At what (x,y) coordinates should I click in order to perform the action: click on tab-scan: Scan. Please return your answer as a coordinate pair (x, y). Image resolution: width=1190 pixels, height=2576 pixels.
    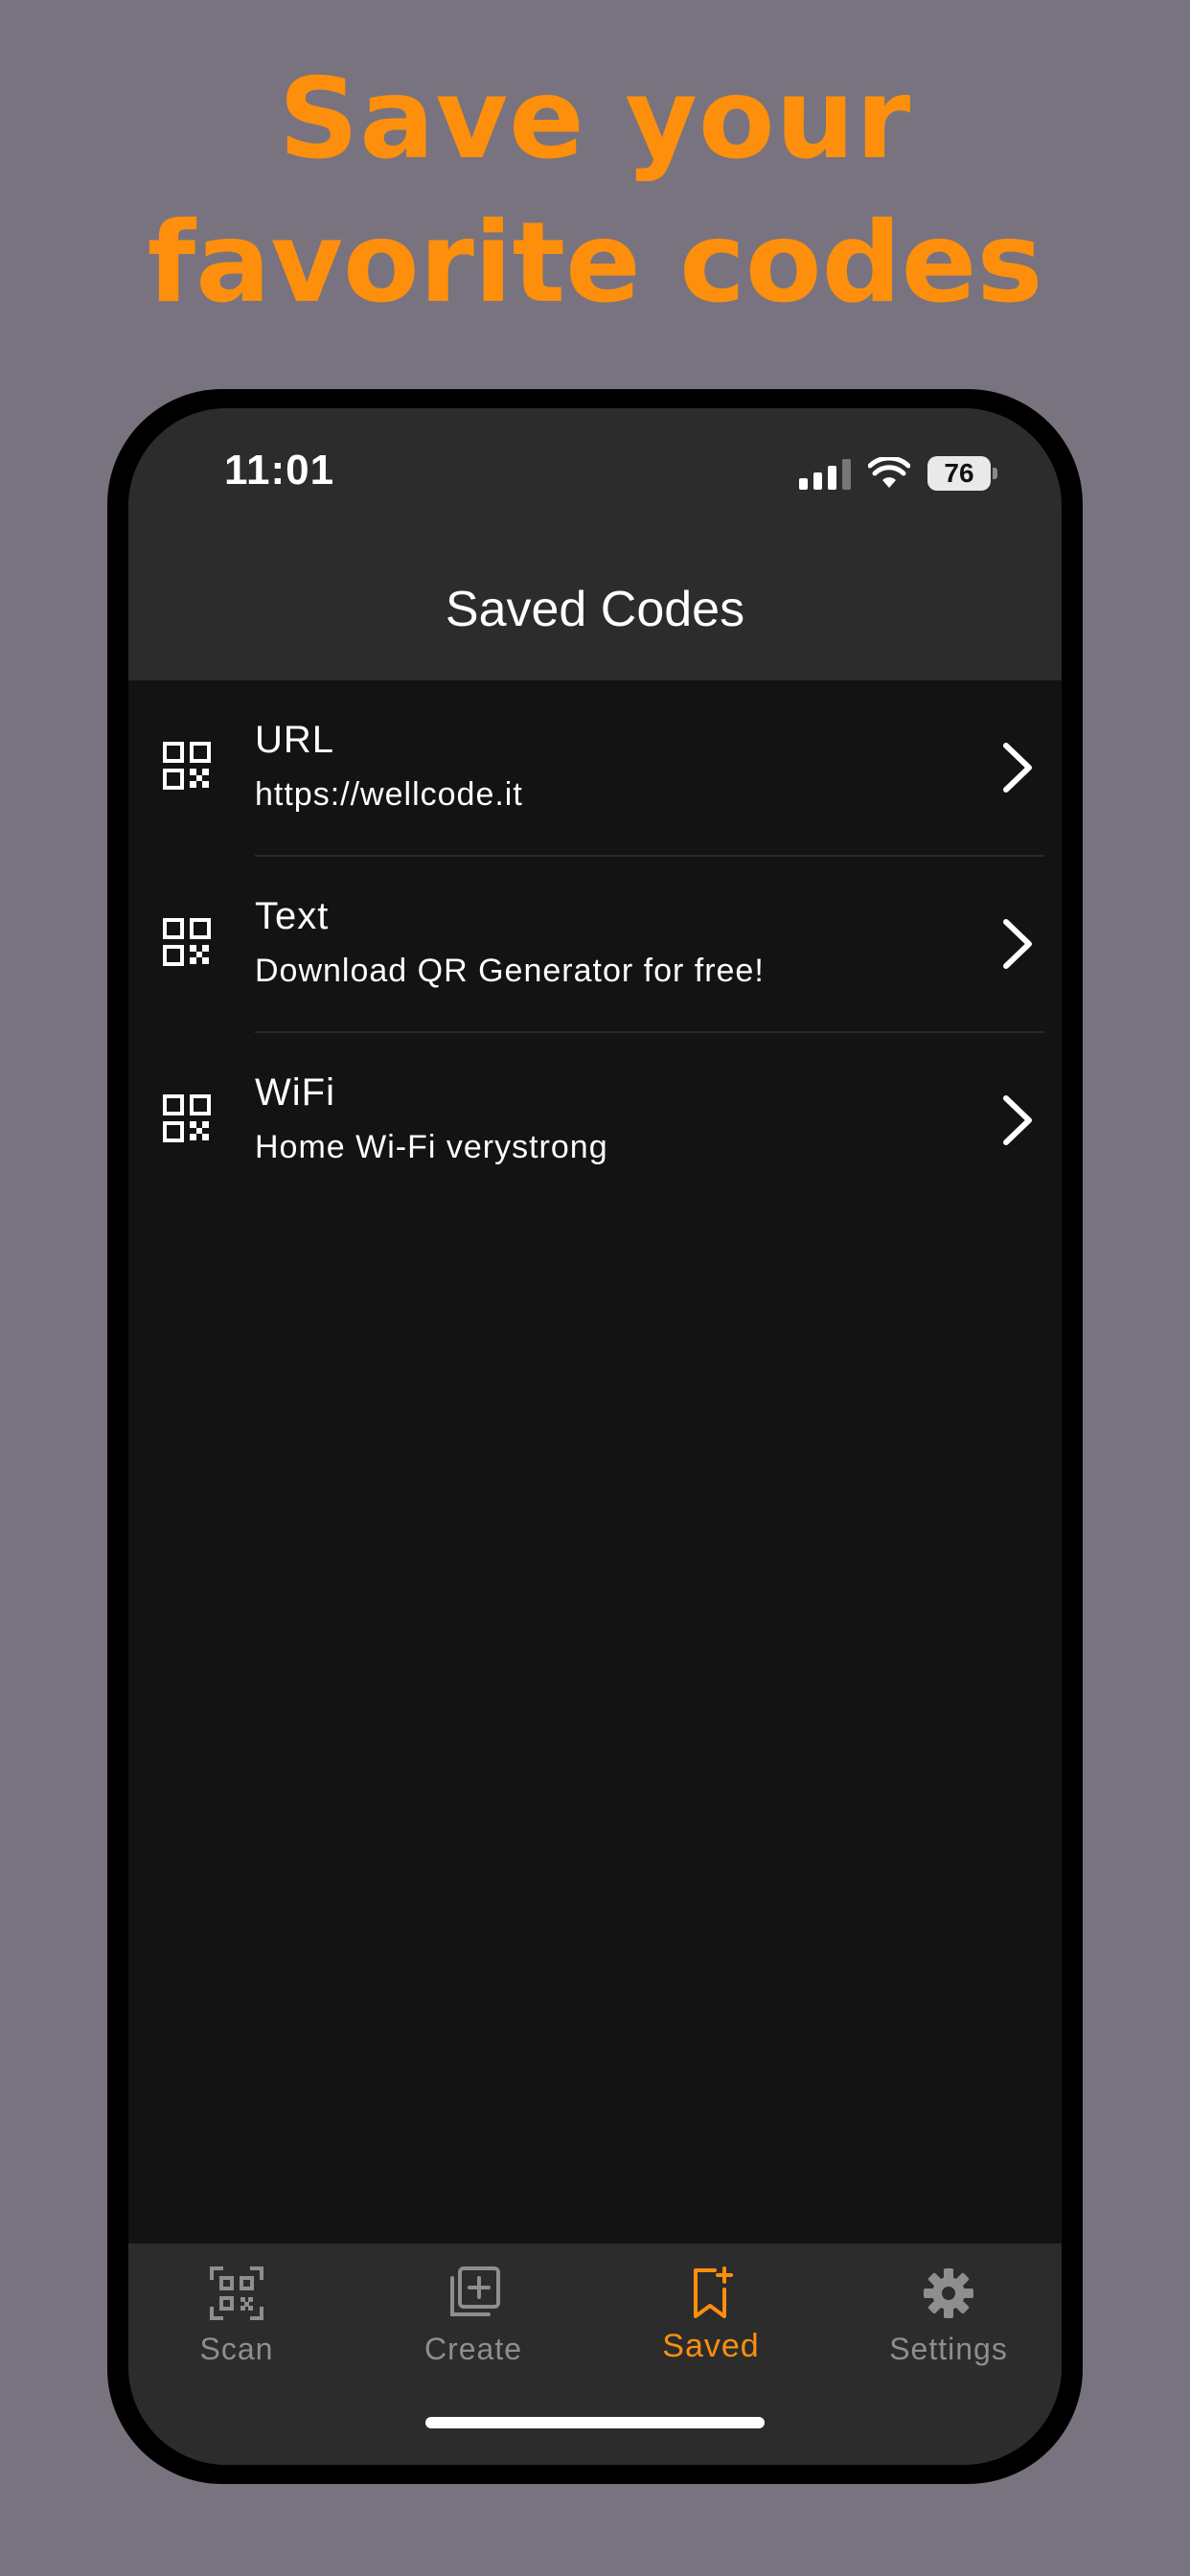
    Looking at the image, I should click on (237, 2316).